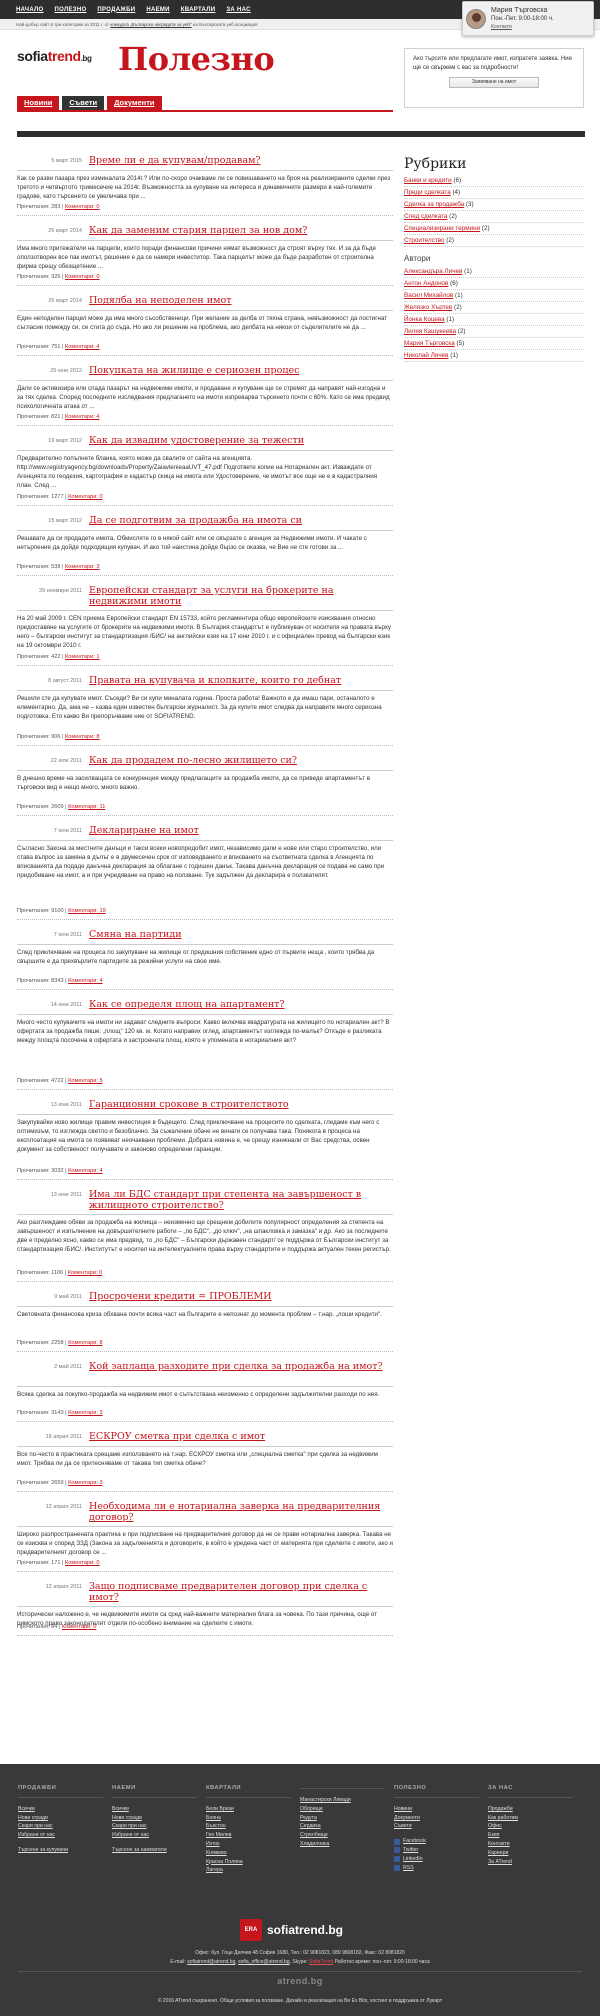 The width and height of the screenshot is (600, 2016). What do you see at coordinates (429, 343) in the screenshot?
I see `author-link: Мария Търговска` at bounding box center [429, 343].